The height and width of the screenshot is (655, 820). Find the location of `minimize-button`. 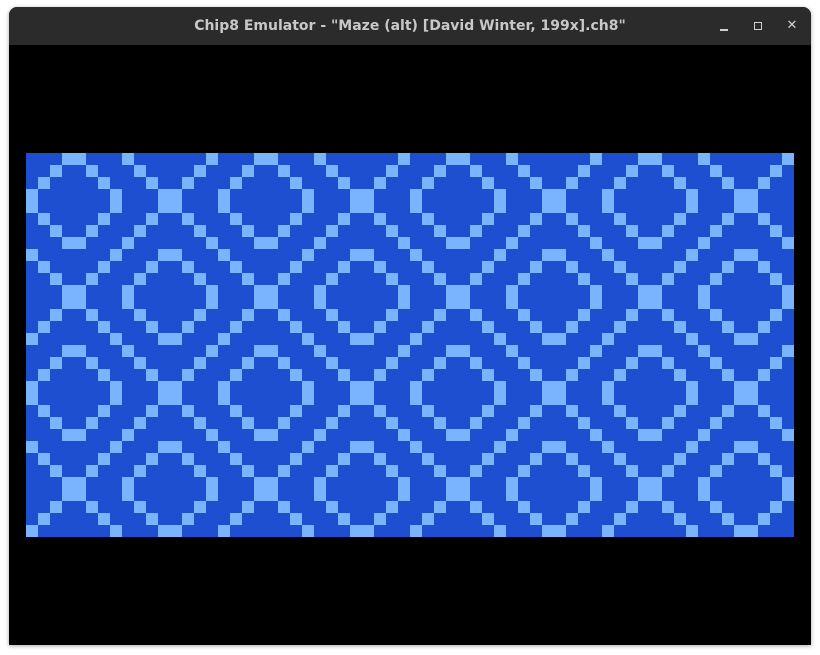

minimize-button is located at coordinates (724, 26).